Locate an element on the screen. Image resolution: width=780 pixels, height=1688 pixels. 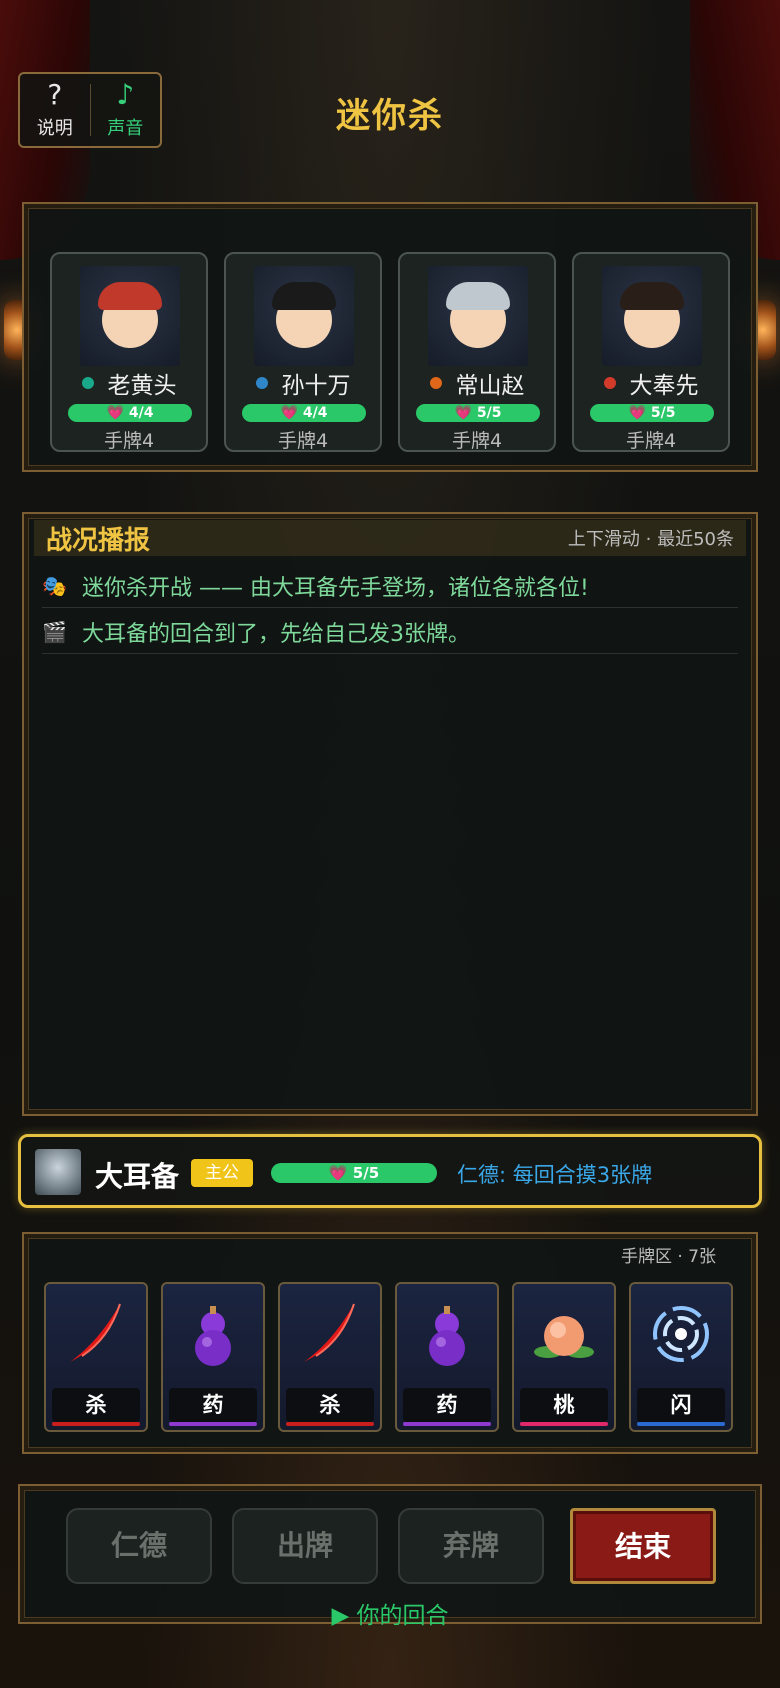
card-label: 桃 is located at coordinates (564, 1405).